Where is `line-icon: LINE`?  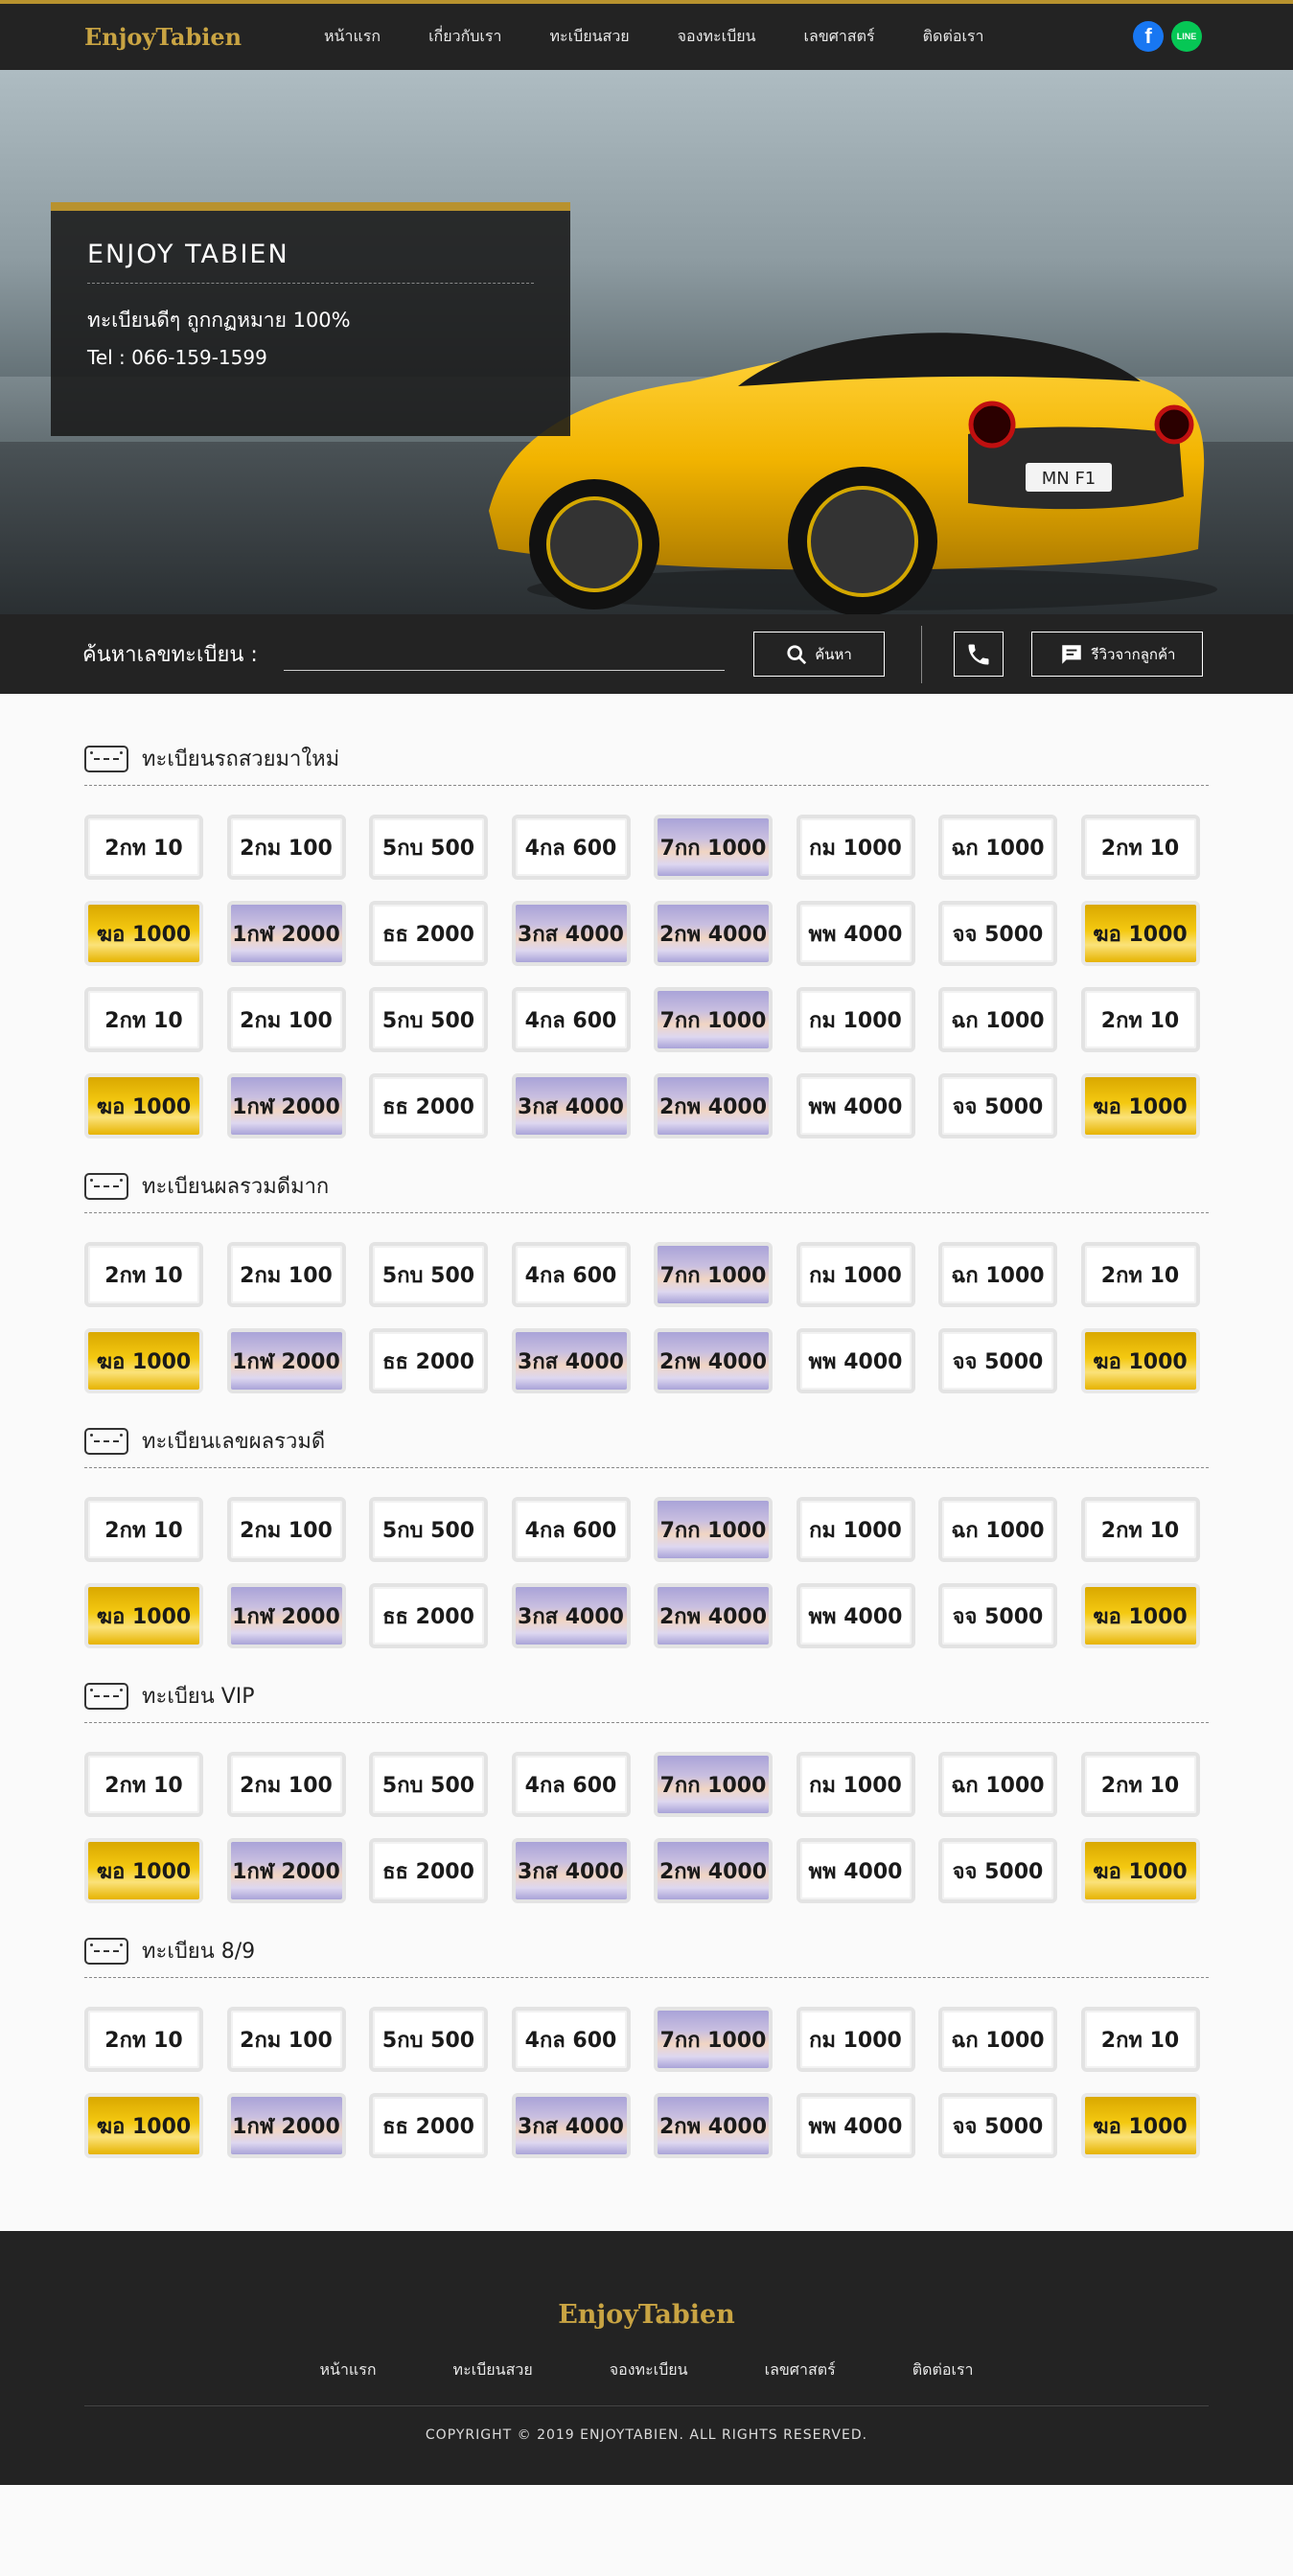 line-icon: LINE is located at coordinates (1186, 36).